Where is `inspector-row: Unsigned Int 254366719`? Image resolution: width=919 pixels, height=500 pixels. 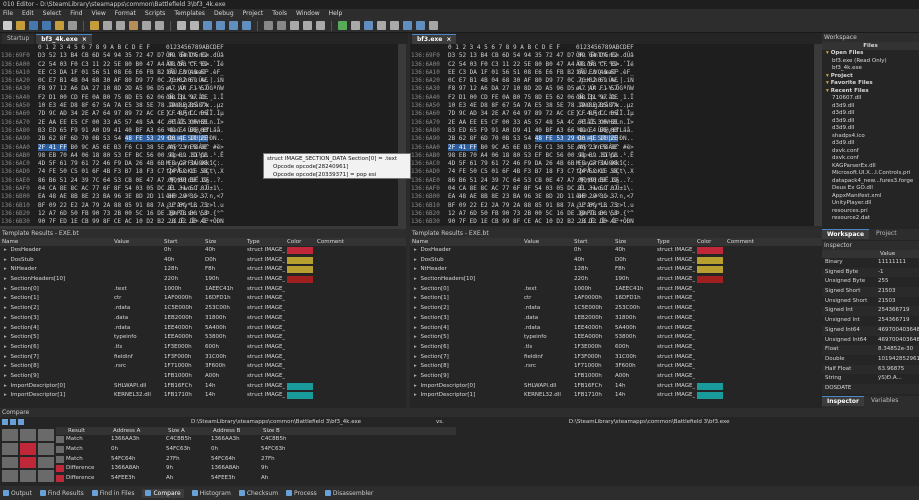
inspector-row: Unsigned Int 254366719 is located at coordinates (870, 321).